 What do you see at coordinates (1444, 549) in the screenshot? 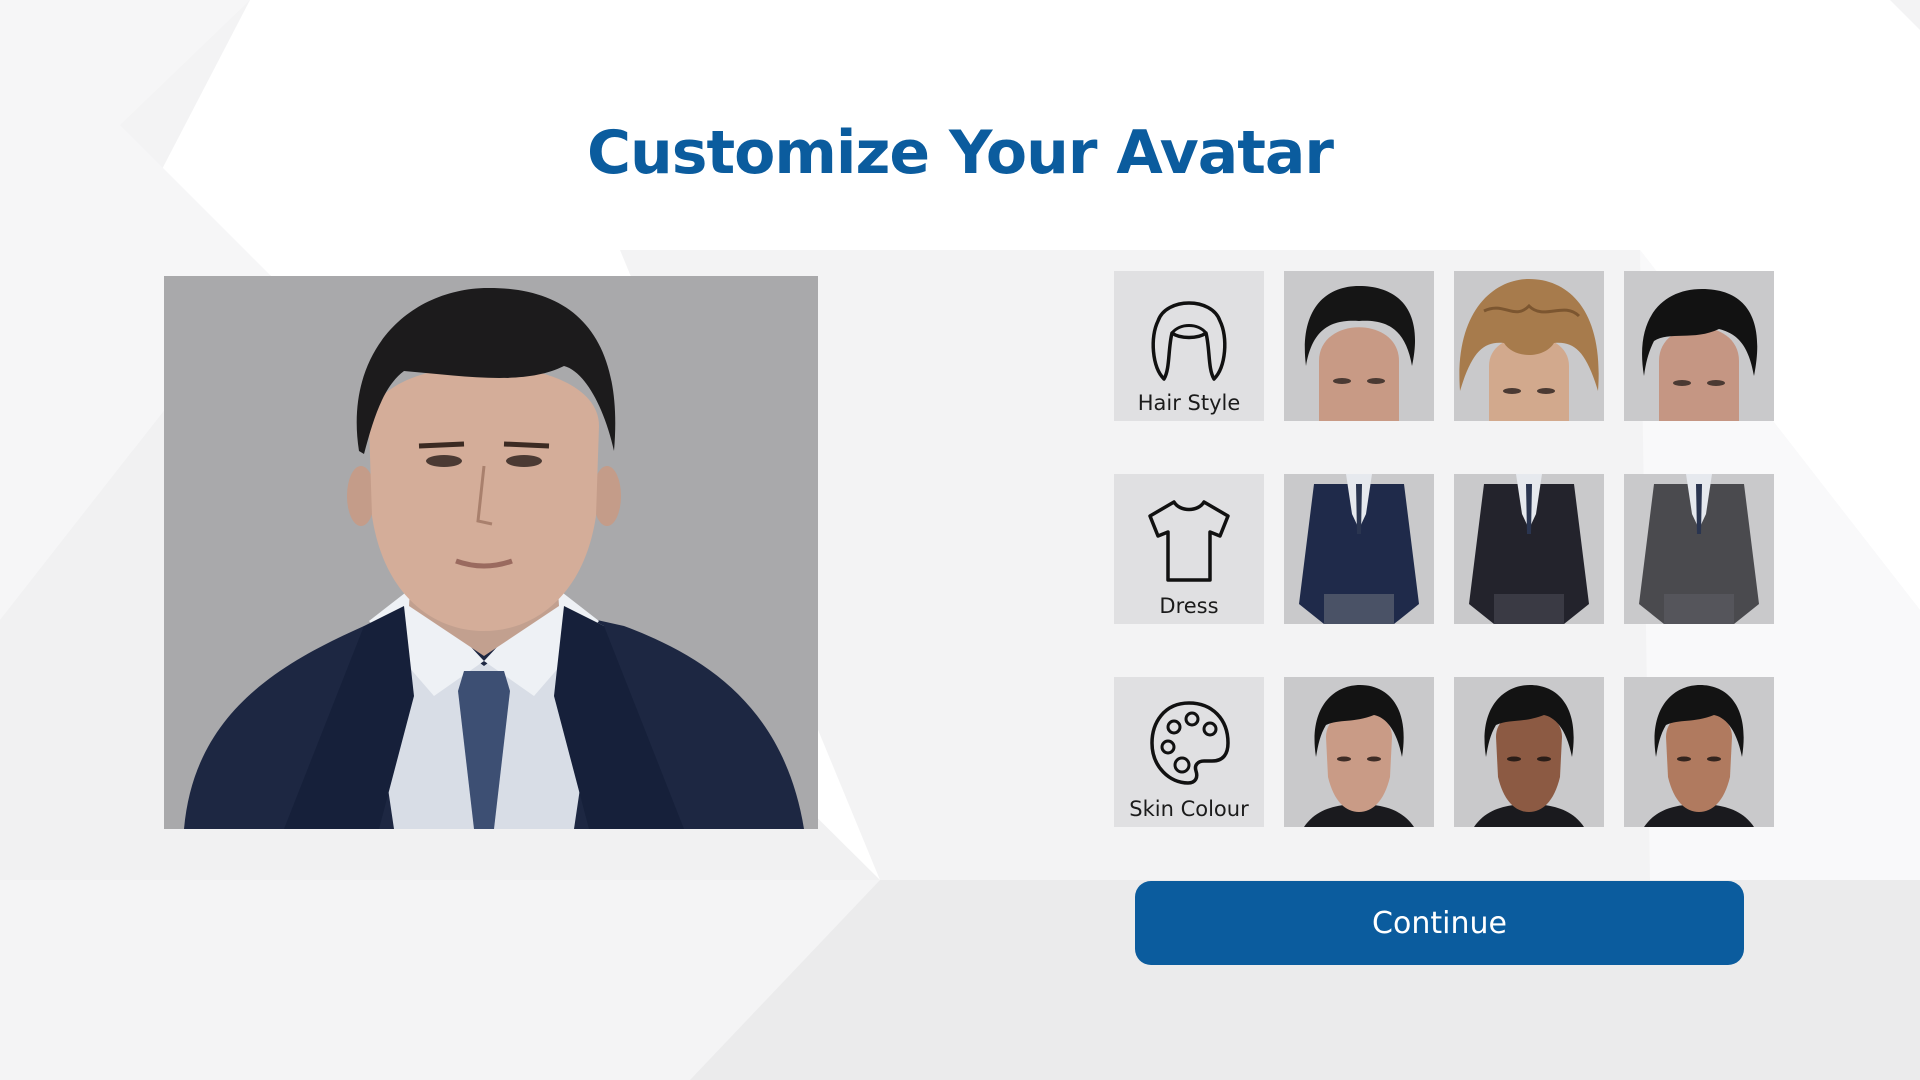
I see `dress-row: Dress` at bounding box center [1444, 549].